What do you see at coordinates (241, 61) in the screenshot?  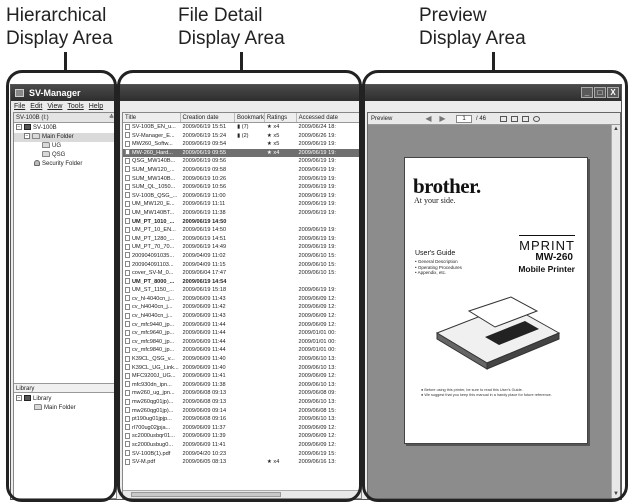 I see `callout-pointer-file-detail` at bounding box center [241, 61].